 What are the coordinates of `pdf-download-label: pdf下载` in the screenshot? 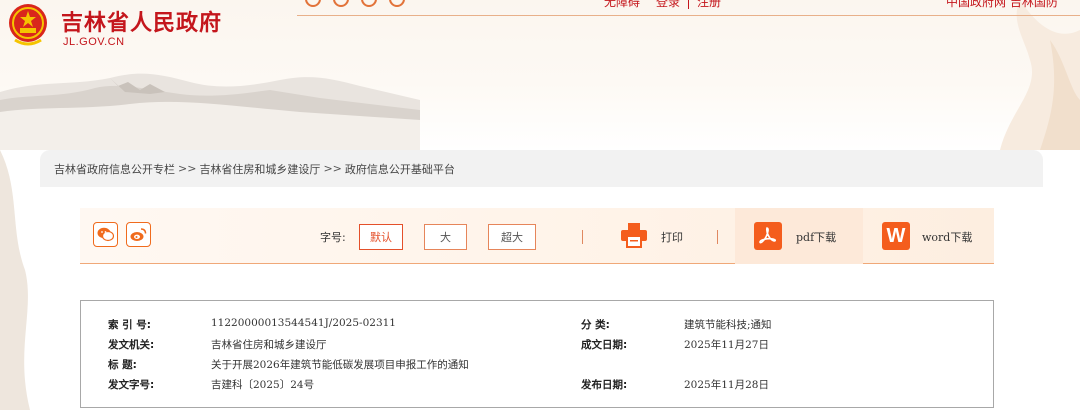 It's located at (816, 237).